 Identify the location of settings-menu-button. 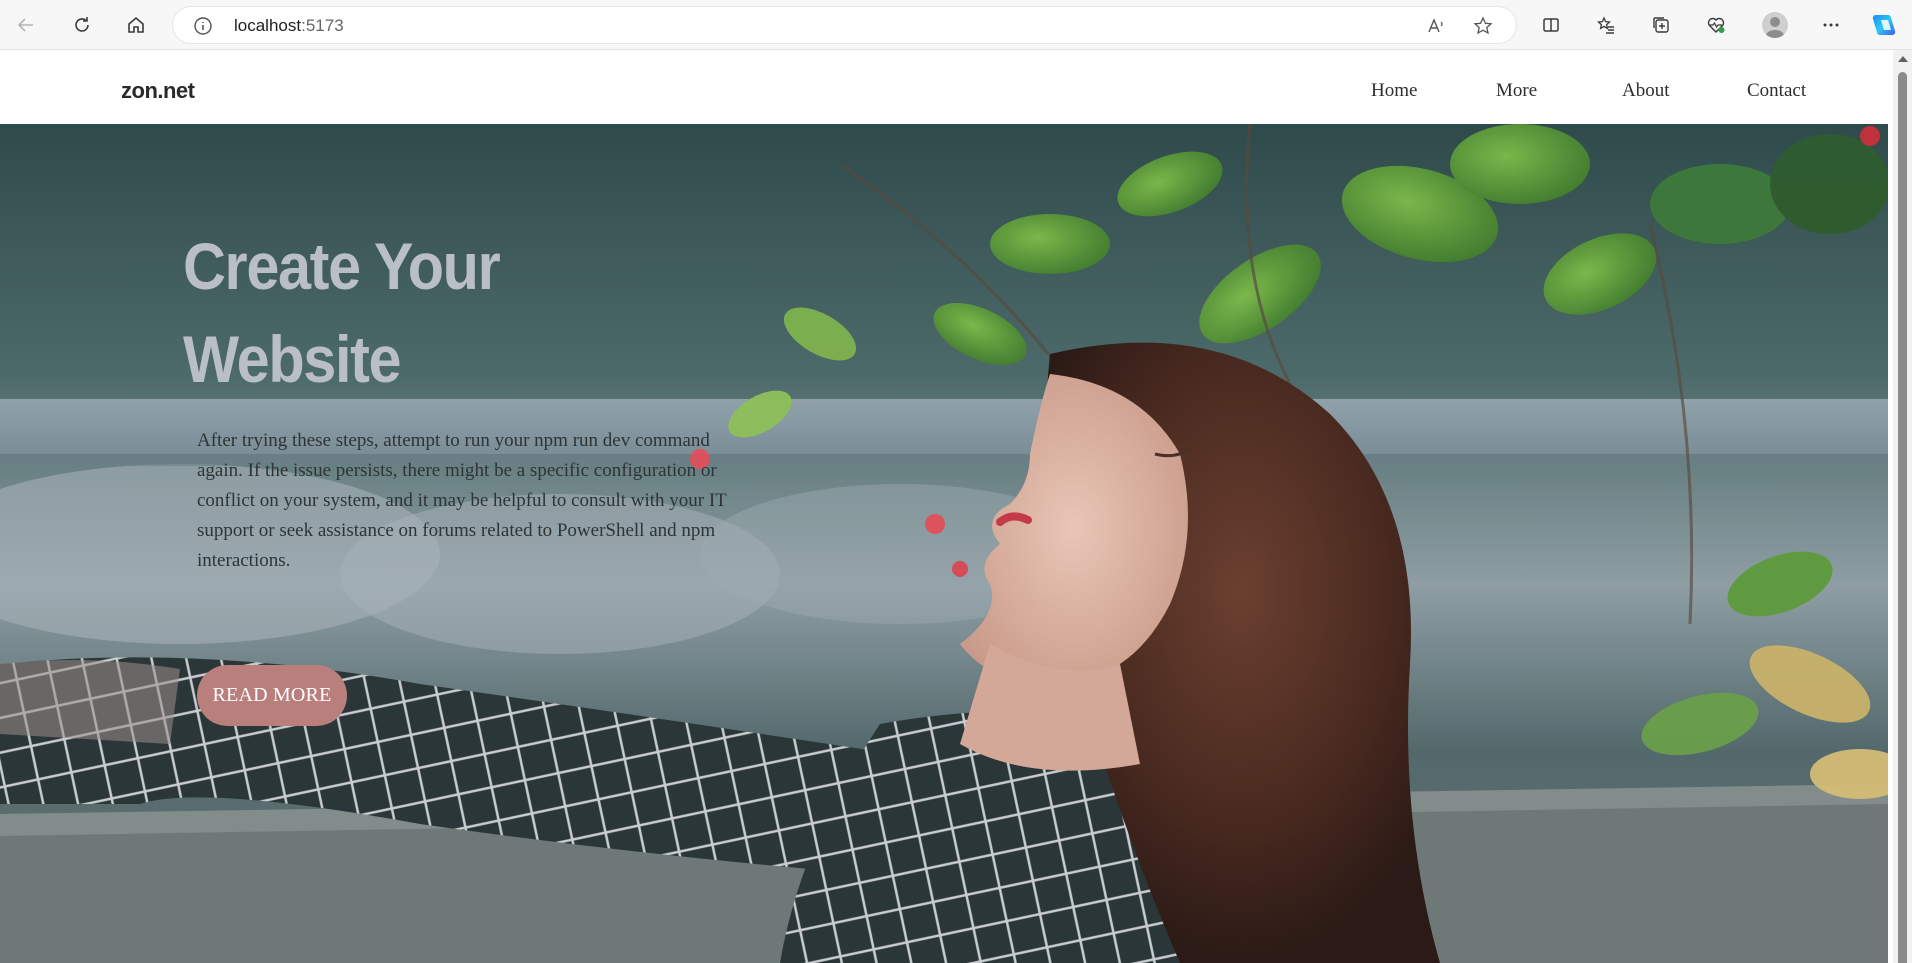
(1831, 25).